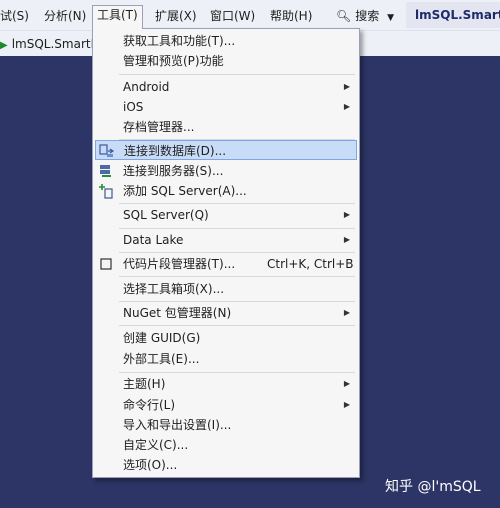 The width and height of the screenshot is (500, 508). What do you see at coordinates (133, 107) in the screenshot?
I see `menu-item-label: iOS` at bounding box center [133, 107].